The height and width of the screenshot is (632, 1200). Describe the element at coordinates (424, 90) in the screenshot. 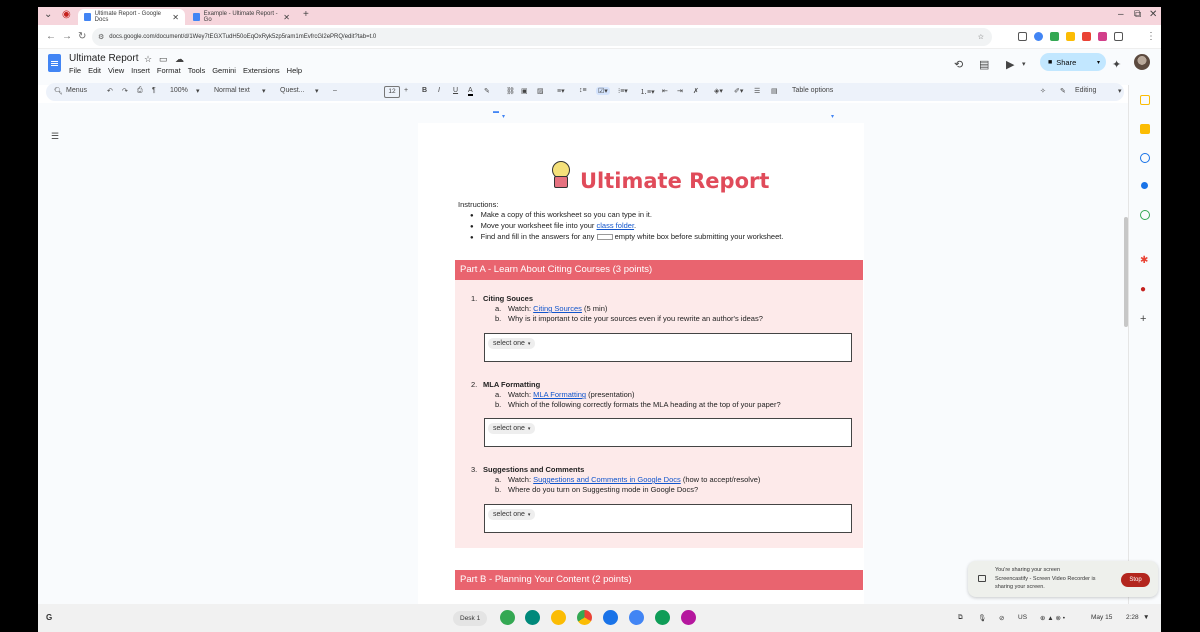

I see `bold-icon: B` at that location.